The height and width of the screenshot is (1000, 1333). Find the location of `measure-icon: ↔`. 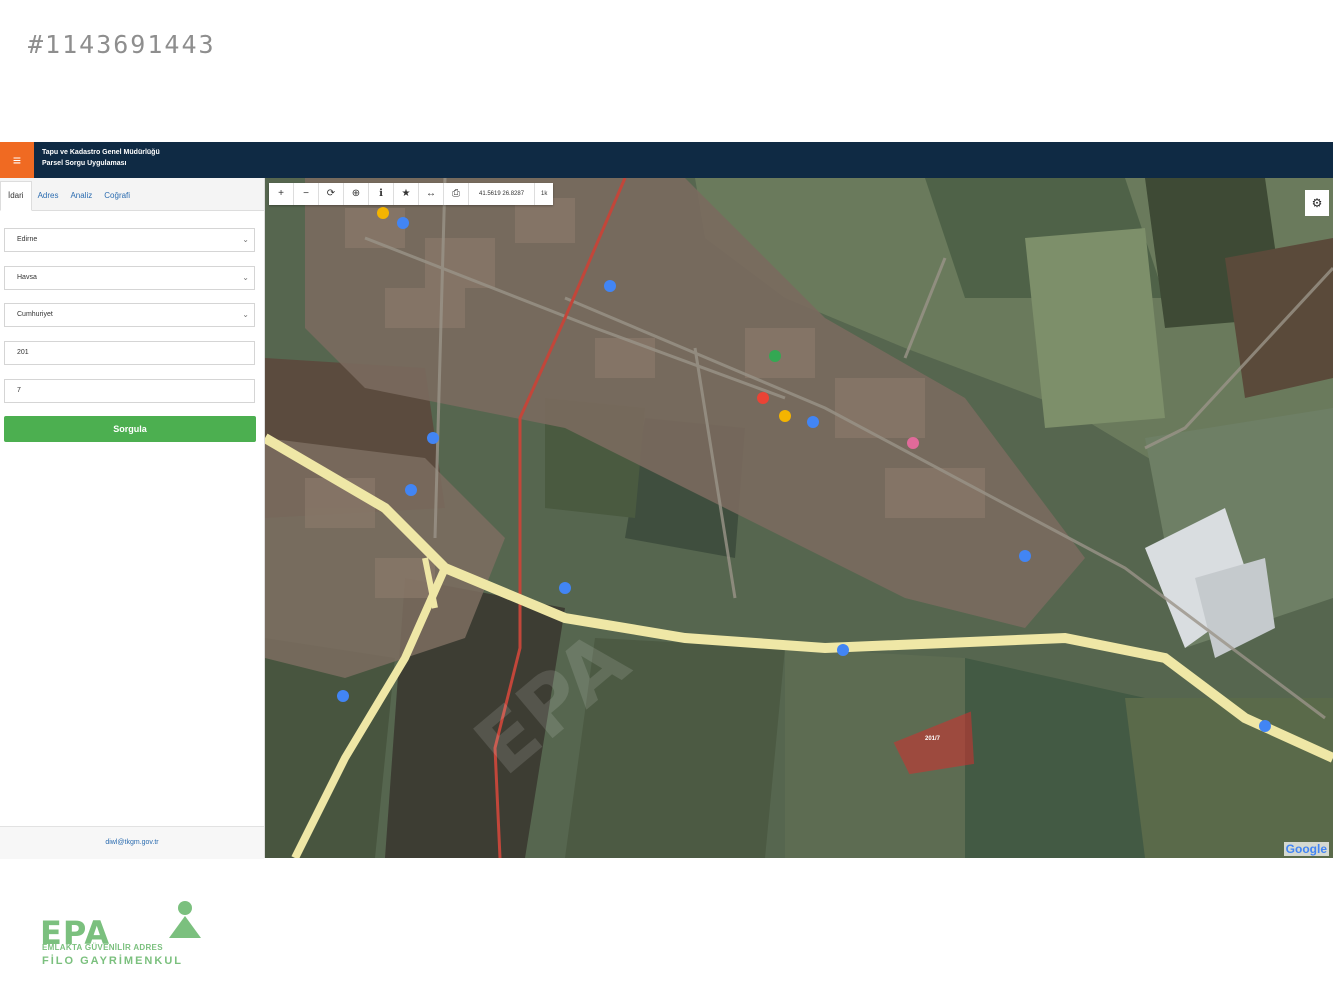

measure-icon: ↔ is located at coordinates (430, 194).